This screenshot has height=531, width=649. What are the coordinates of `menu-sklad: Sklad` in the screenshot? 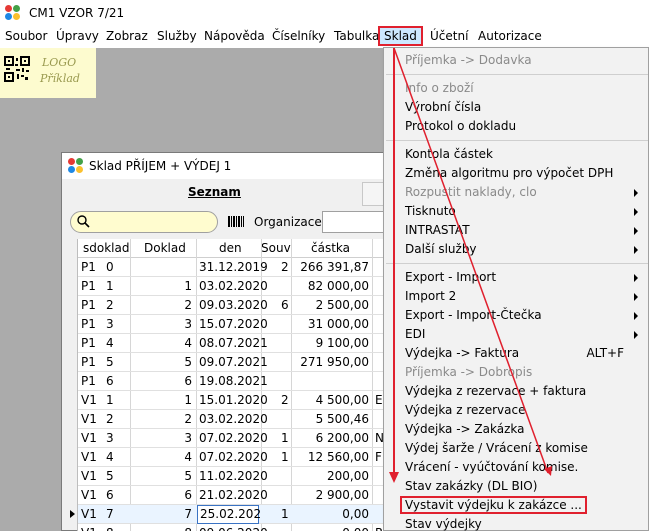 It's located at (400, 36).